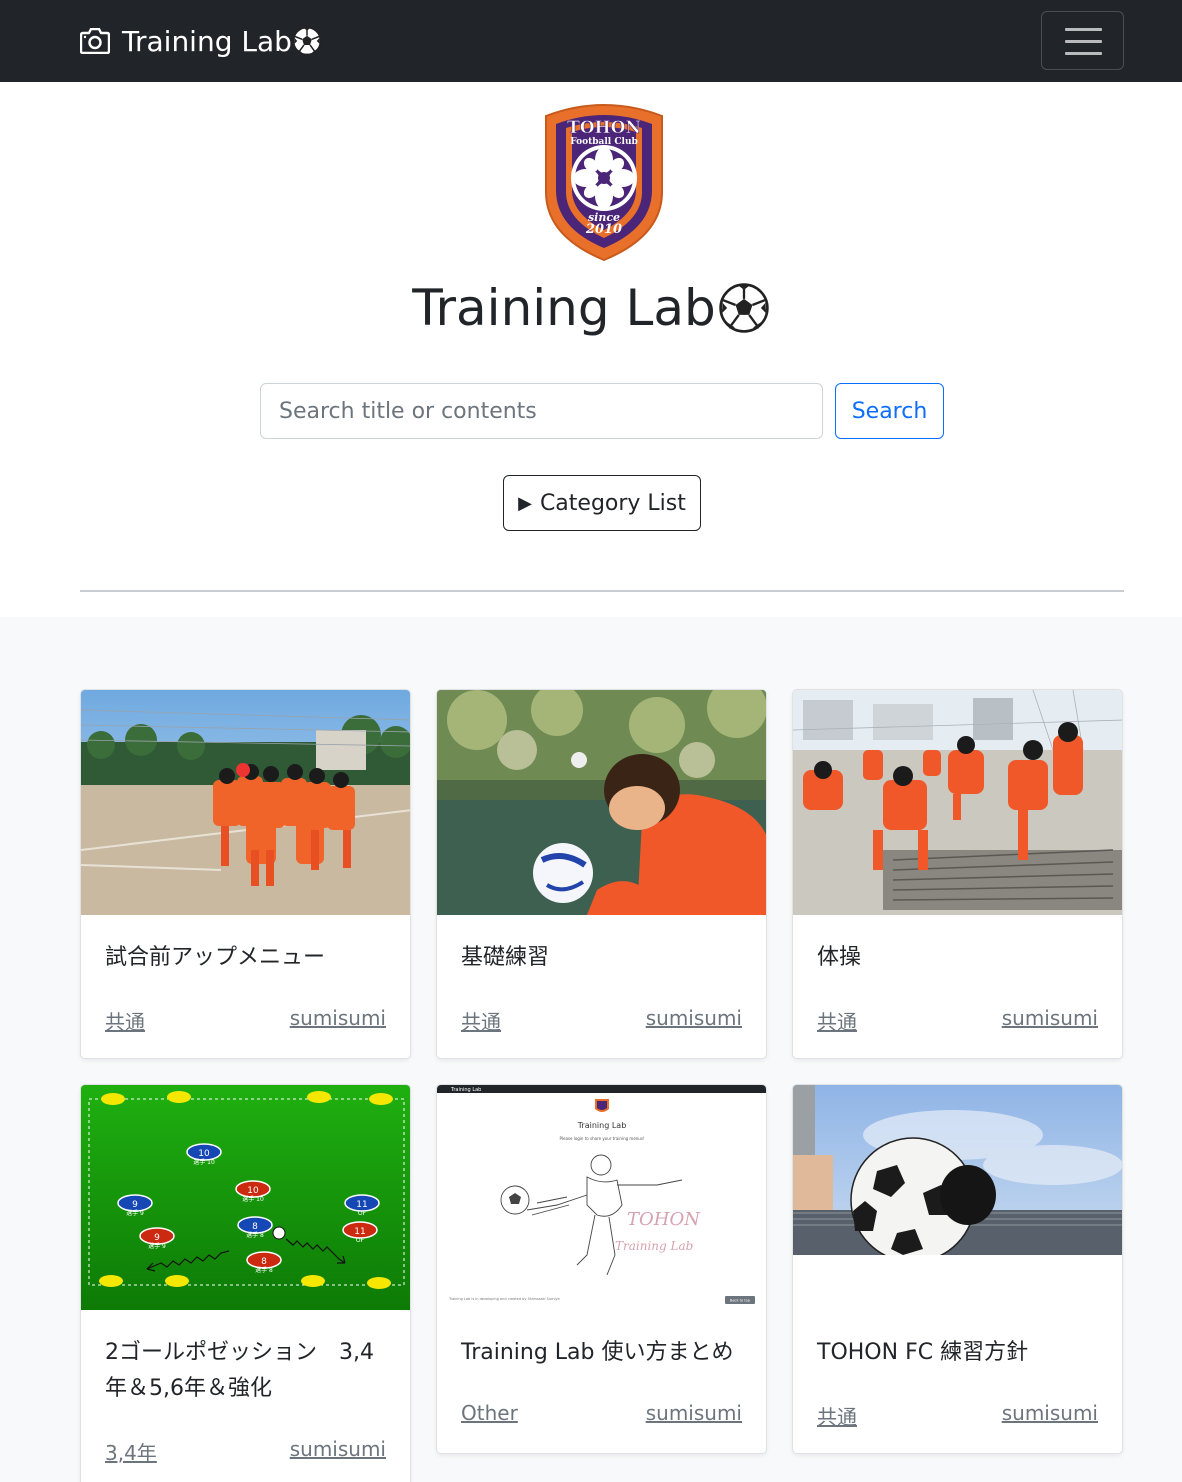 This screenshot has width=1182, height=1482. Describe the element at coordinates (601, 802) in the screenshot. I see `child-with-ball-photo` at that location.